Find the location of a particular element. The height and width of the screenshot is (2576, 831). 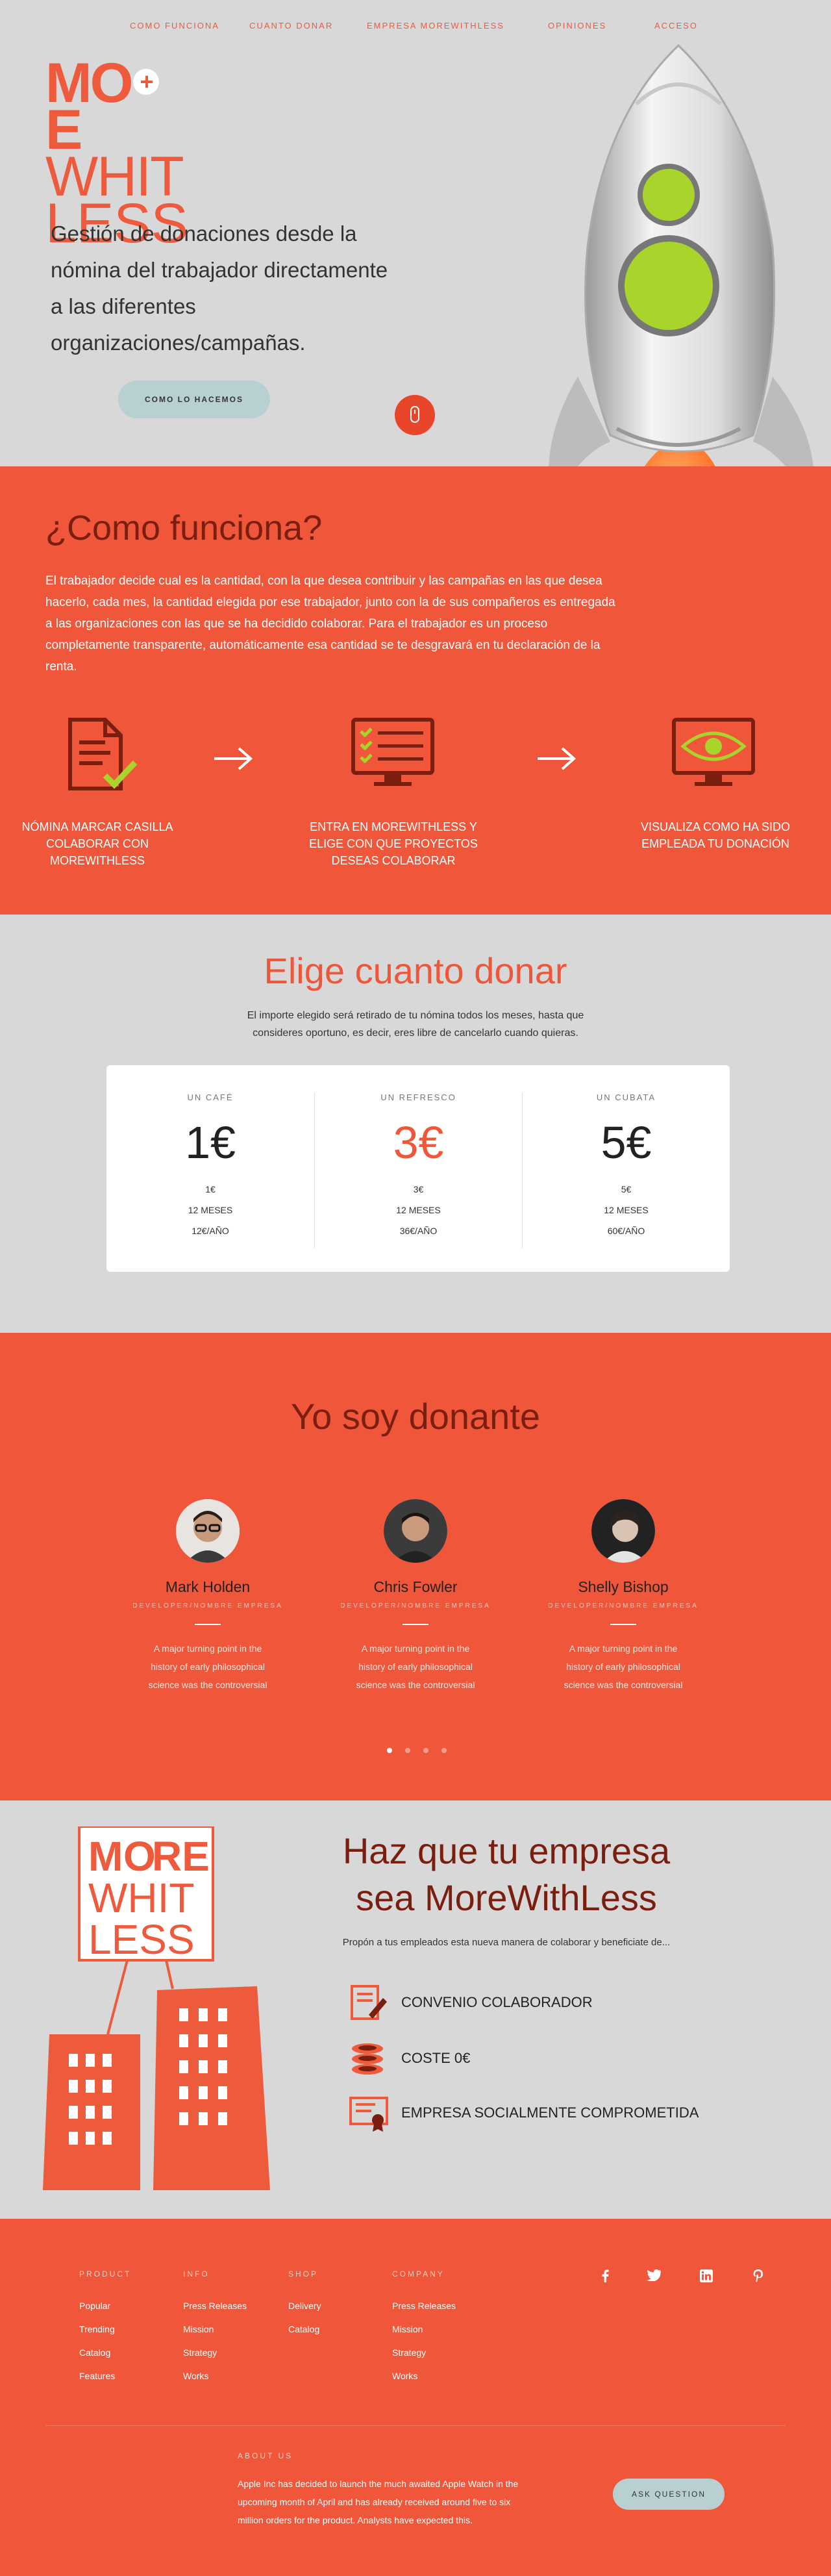

building-logo-o: O is located at coordinates (139, 1857).